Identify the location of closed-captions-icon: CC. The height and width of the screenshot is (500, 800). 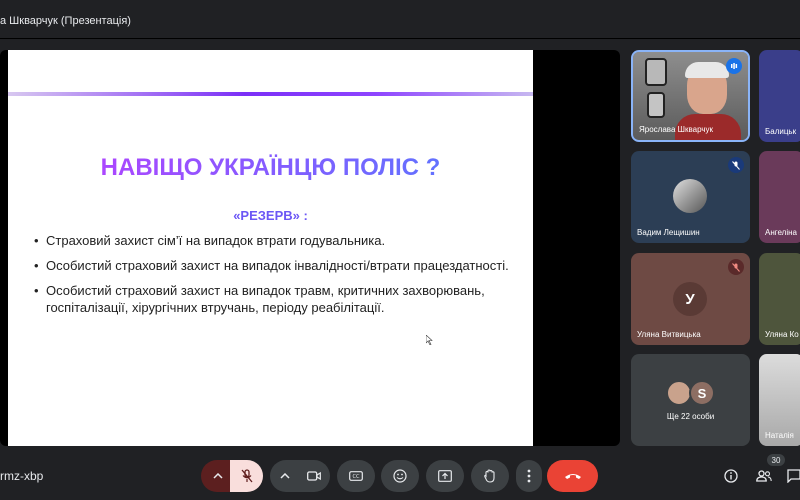
(356, 476).